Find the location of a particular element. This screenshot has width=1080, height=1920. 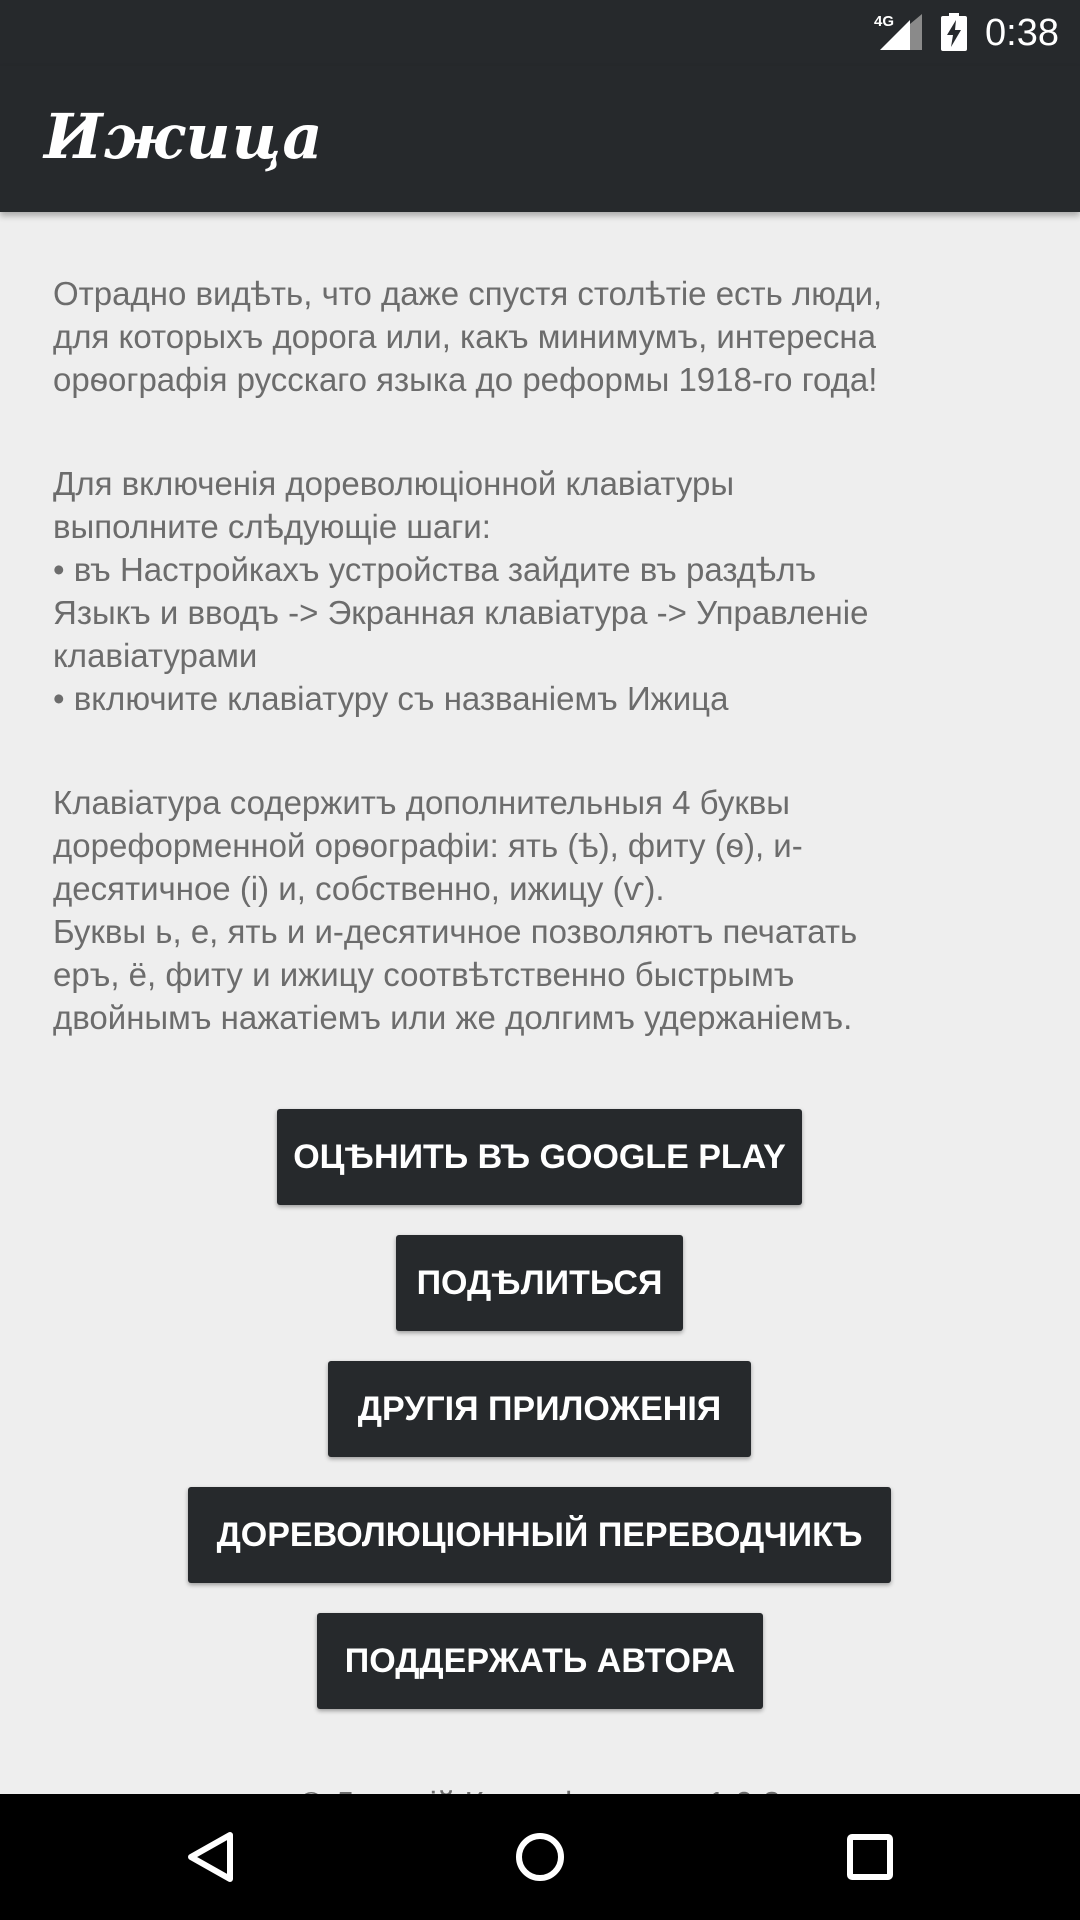

translator-button: ДОРЕВОЛЮЦІОННЫЙ ПЕРЕВОДЧИКЪ is located at coordinates (539, 1535).